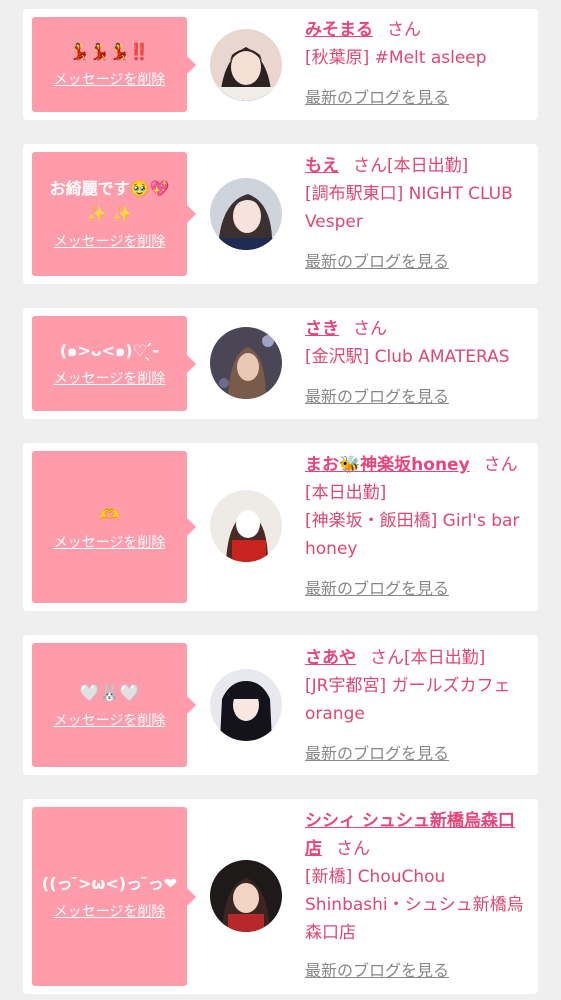 The height and width of the screenshot is (1000, 561). I want to click on message-bubble: お綺麗です🥹💖 ✨ ✨ メッセージを削除, so click(114, 214).